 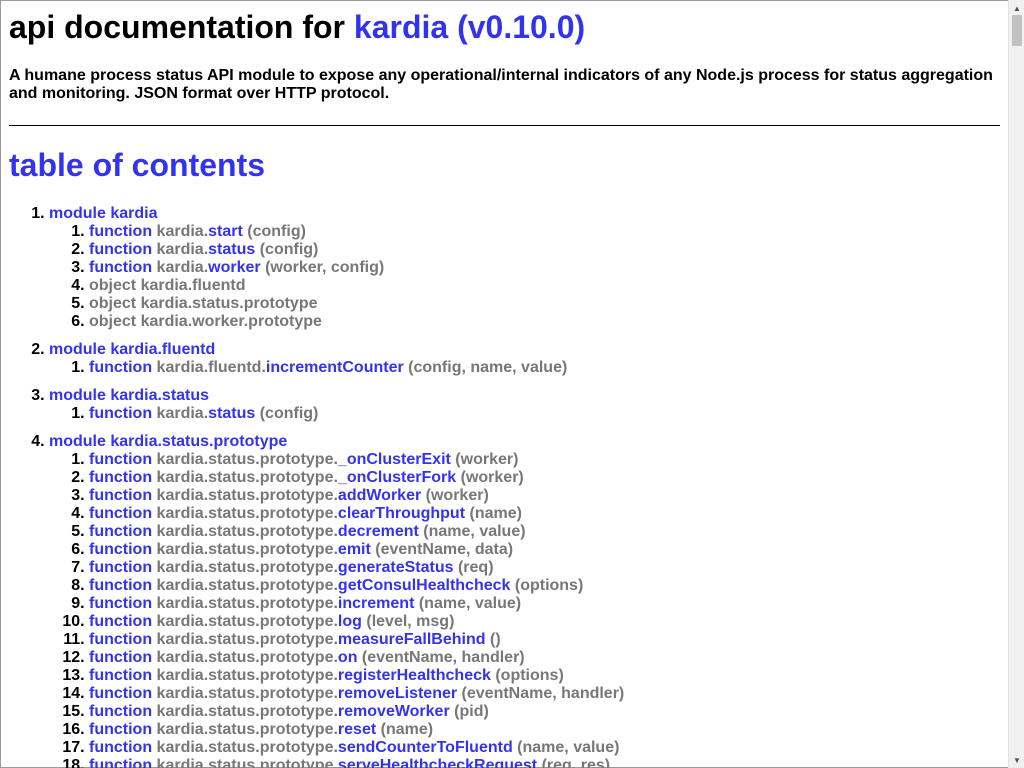 What do you see at coordinates (504, 125) in the screenshot?
I see `divider` at bounding box center [504, 125].